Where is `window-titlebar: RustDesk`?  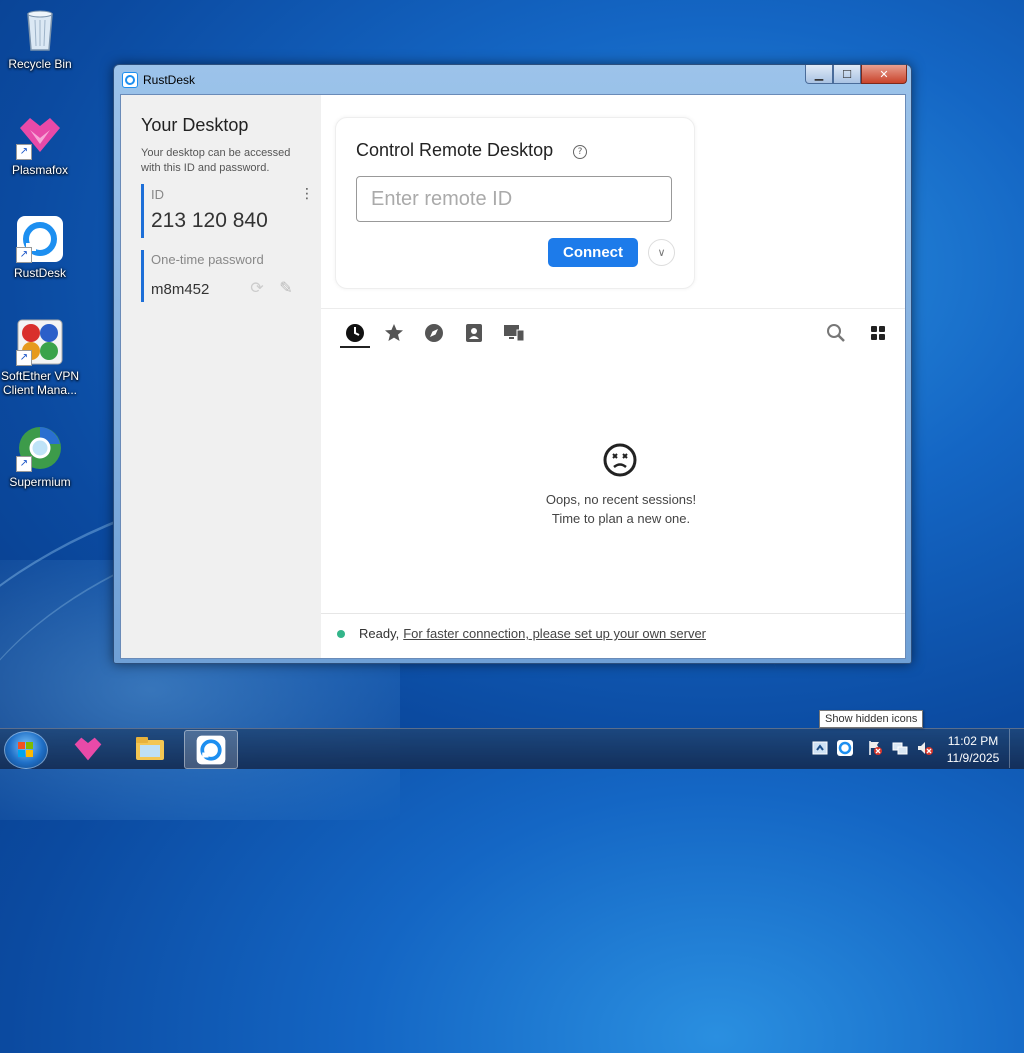 window-titlebar: RustDesk is located at coordinates (158, 80).